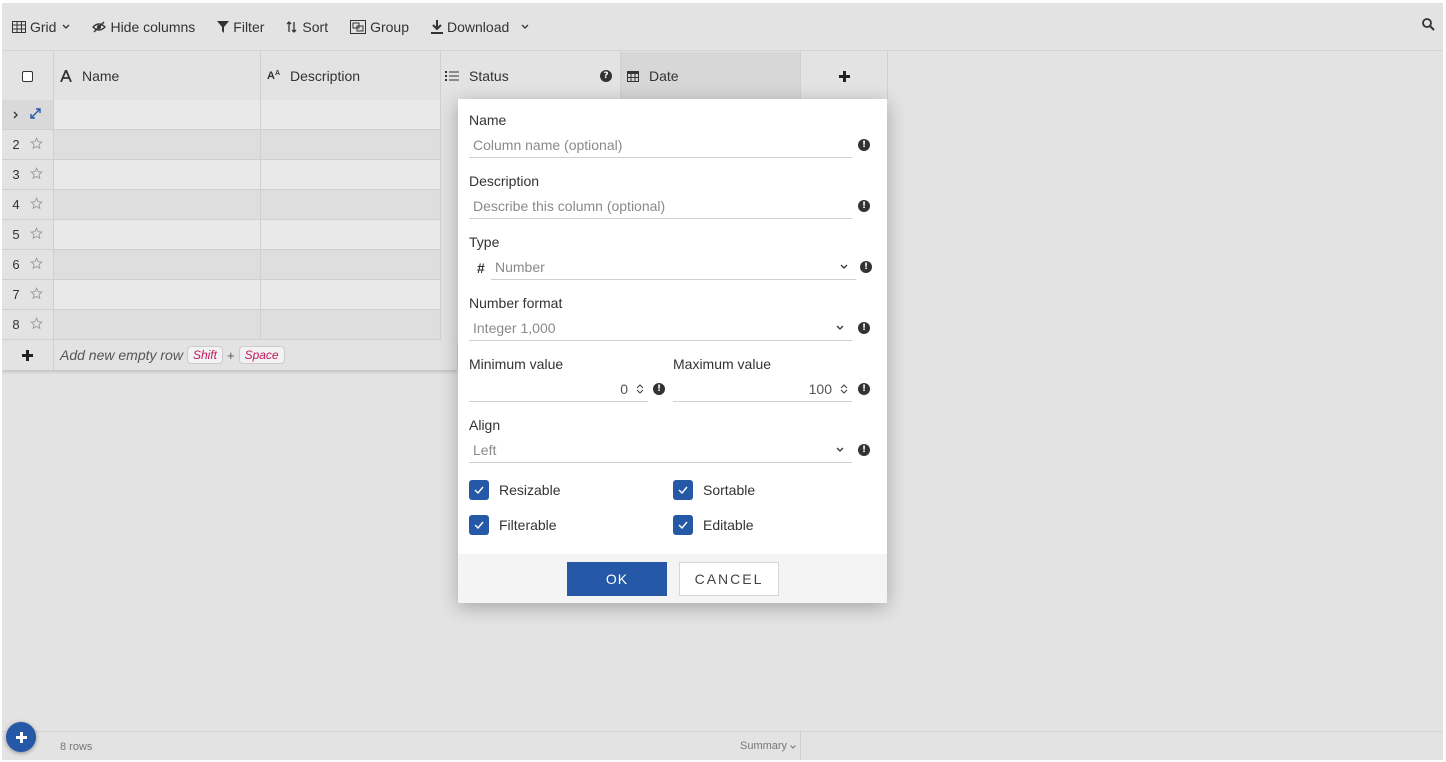  I want to click on row-index: 5, so click(28, 235).